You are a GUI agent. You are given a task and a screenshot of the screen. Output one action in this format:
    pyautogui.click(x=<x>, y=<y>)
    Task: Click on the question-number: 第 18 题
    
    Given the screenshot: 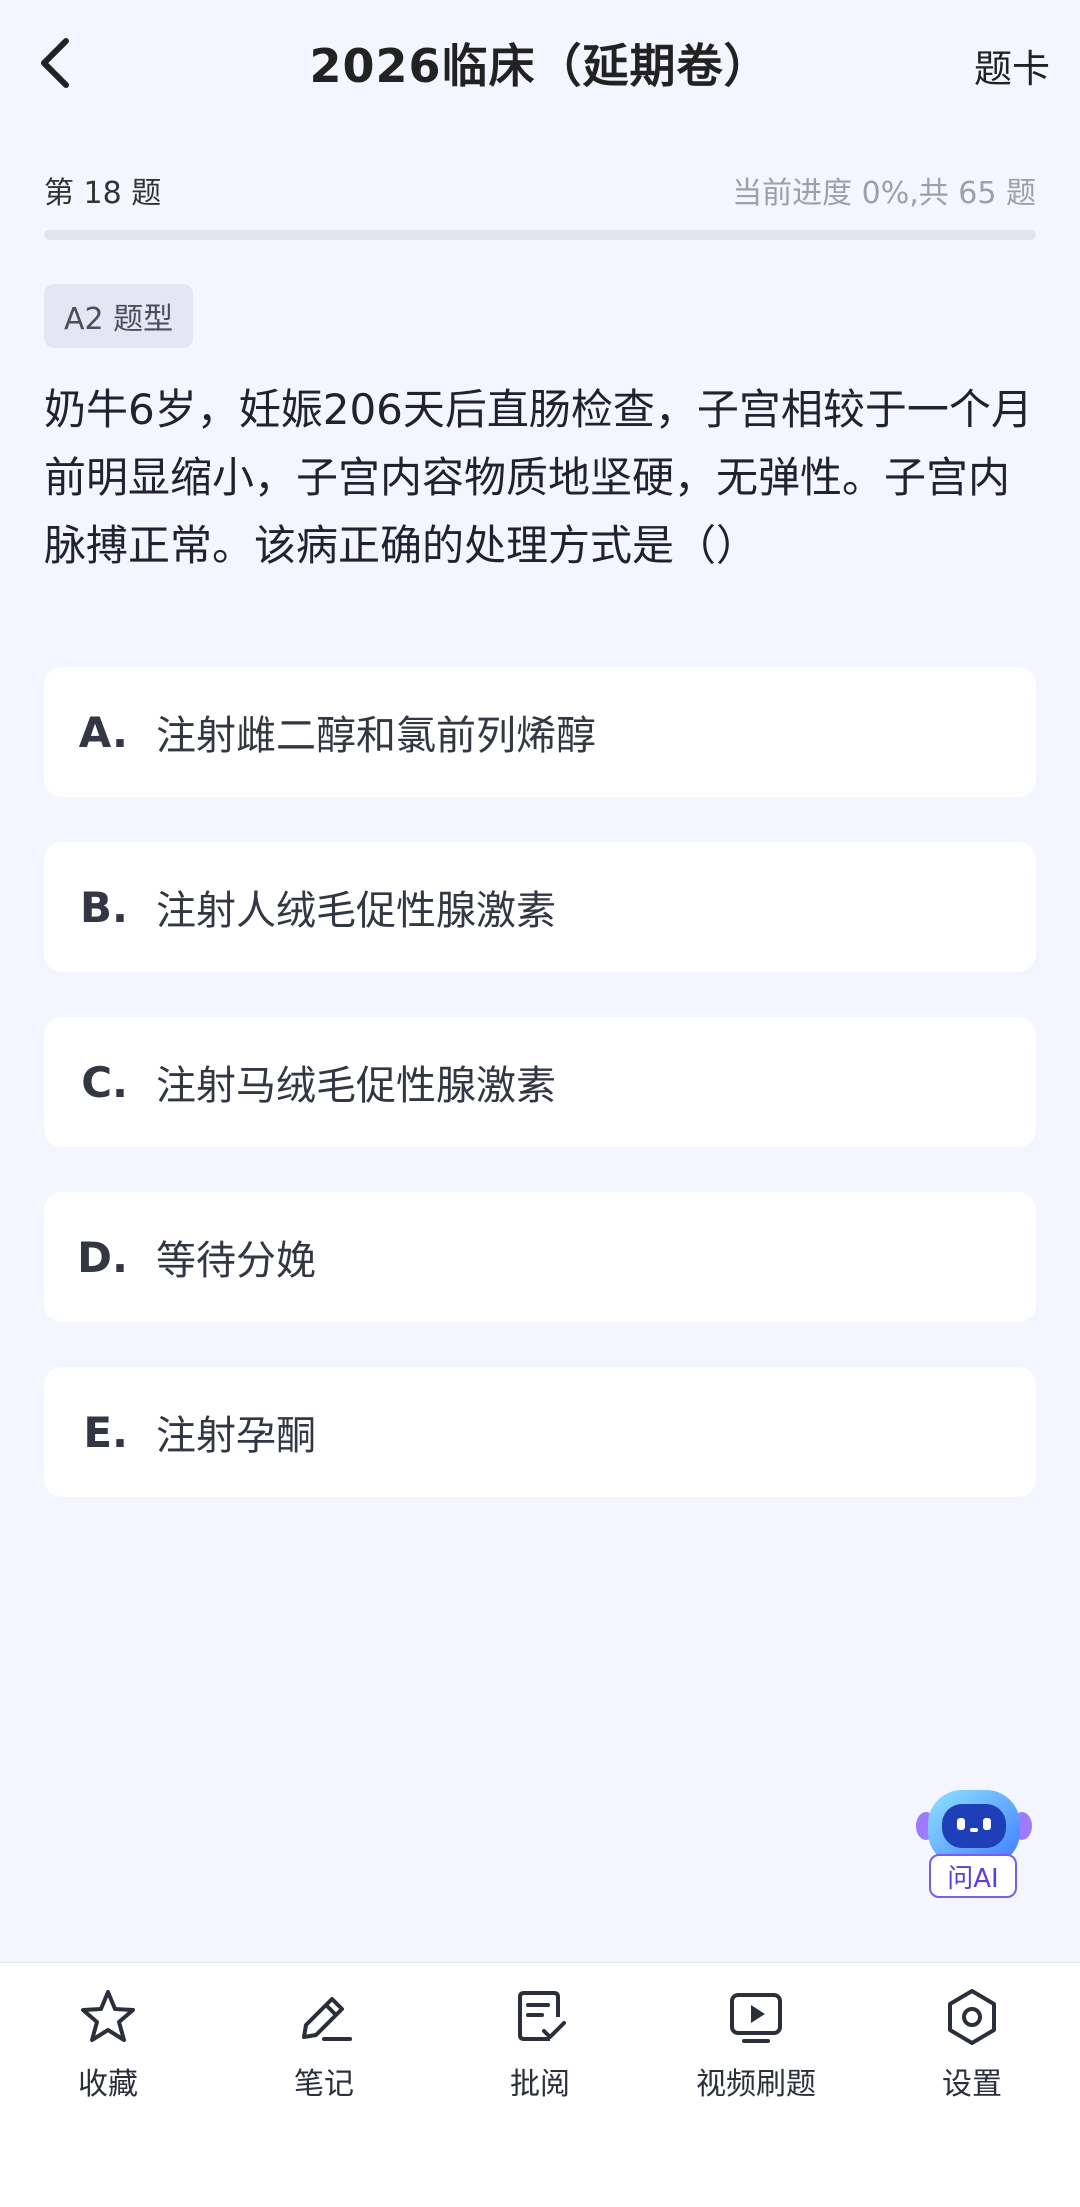 What is the action you would take?
    pyautogui.click(x=103, y=193)
    